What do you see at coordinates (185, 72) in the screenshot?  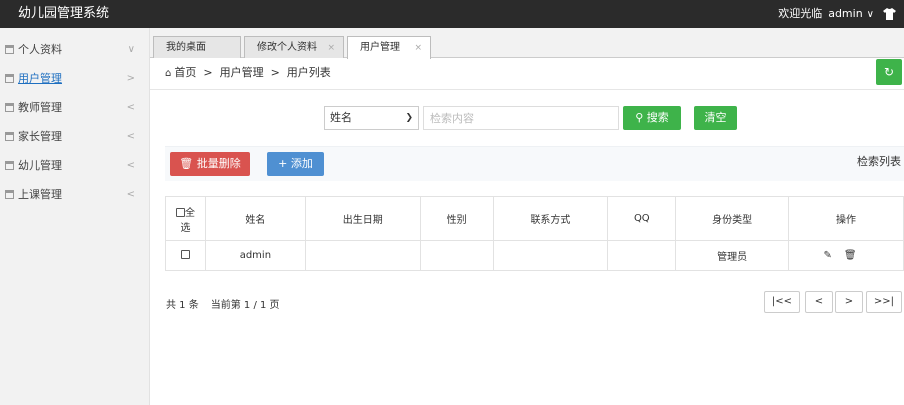 I see `breadcrumb-home: 首页` at bounding box center [185, 72].